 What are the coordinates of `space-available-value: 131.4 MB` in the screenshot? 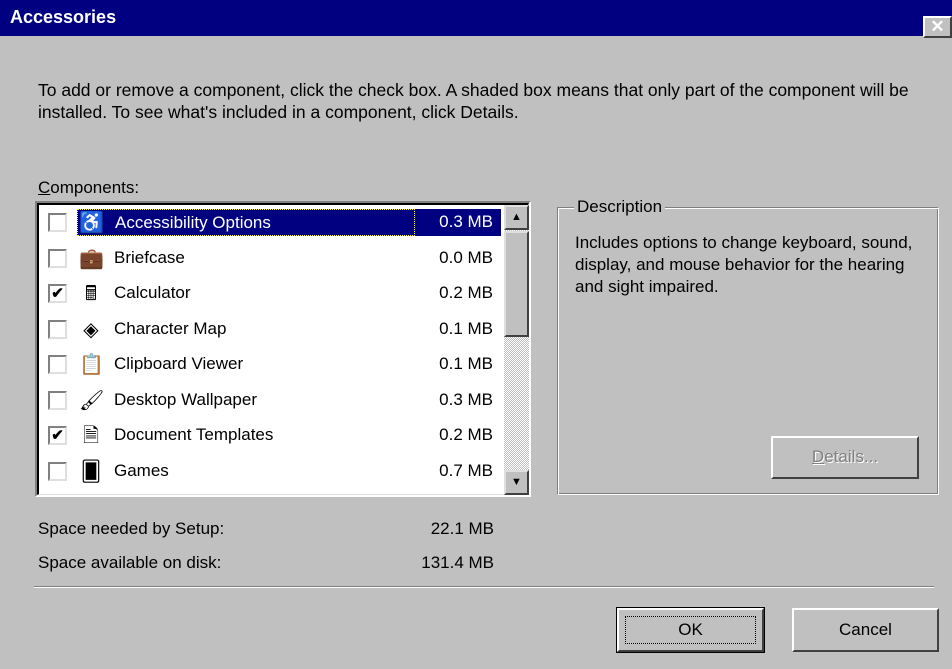 It's located at (457, 562).